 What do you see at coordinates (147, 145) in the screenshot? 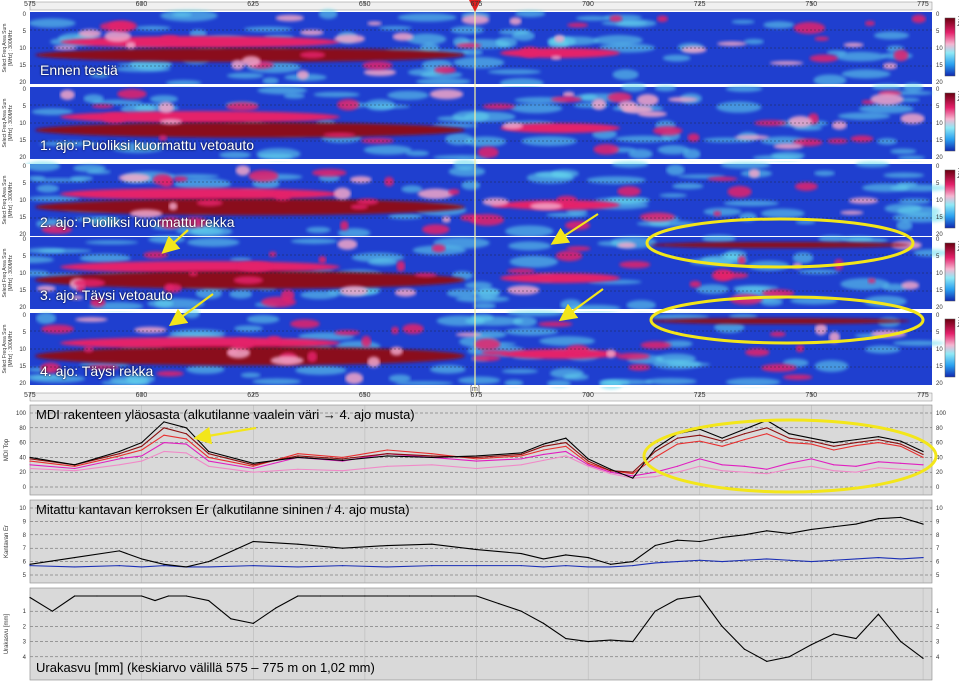
I see `radar-panel-title: 1. ajo: Puoliksi kuormattu vetoauto` at bounding box center [147, 145].